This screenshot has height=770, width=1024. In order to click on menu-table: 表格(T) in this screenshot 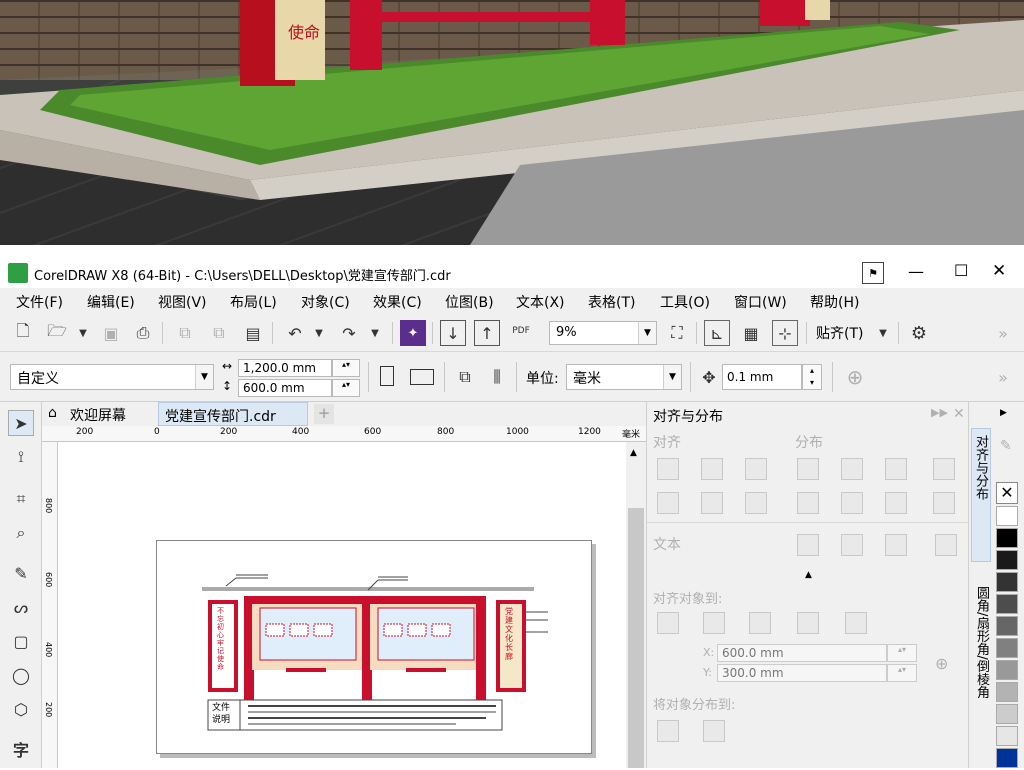, I will do `click(611, 302)`.